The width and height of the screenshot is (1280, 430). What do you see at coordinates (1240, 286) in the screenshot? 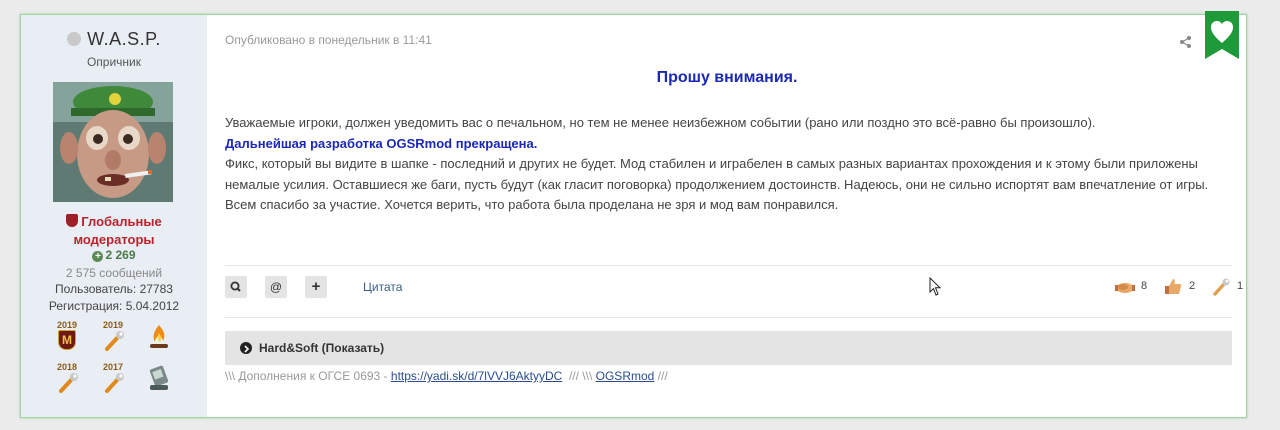
I see `reaction-count: 1` at bounding box center [1240, 286].